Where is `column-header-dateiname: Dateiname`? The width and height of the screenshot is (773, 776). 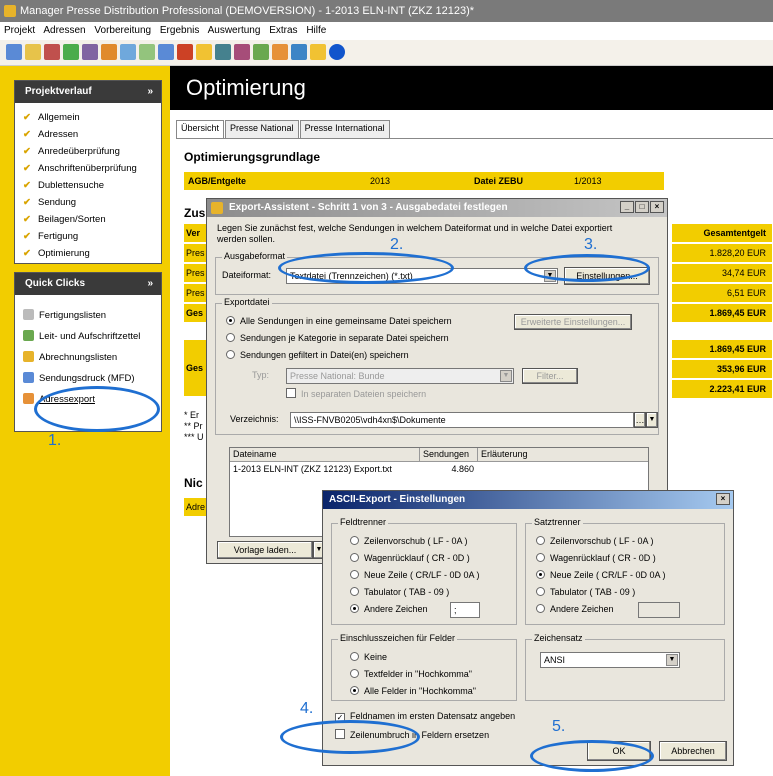
column-header-dateiname: Dateiname is located at coordinates (325, 454).